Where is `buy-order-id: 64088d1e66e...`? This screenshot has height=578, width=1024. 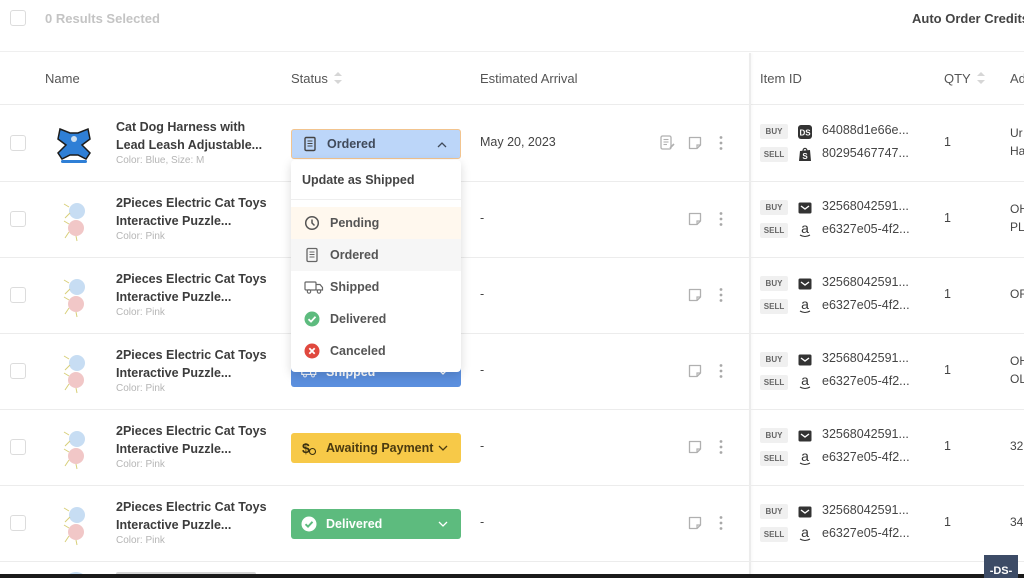
buy-order-id: 64088d1e66e... is located at coordinates (865, 130).